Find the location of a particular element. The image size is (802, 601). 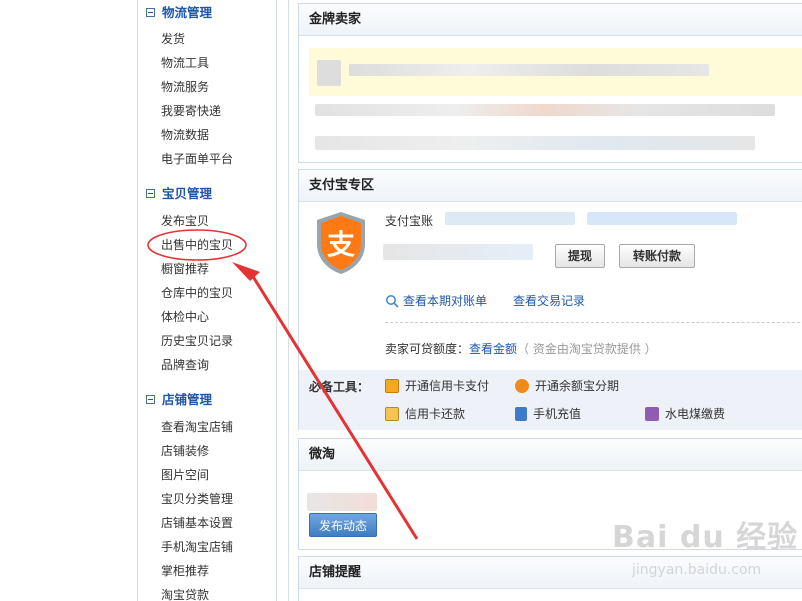

sidebar-item-image-space: 图片空间 is located at coordinates (185, 475).